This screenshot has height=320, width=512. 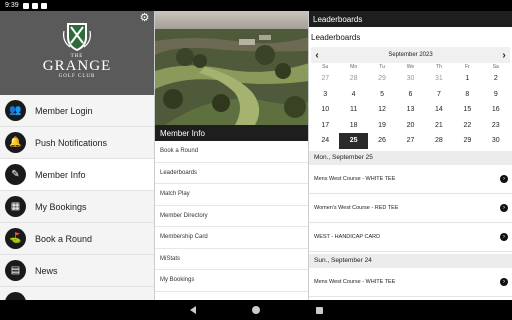 What do you see at coordinates (495, 67) in the screenshot?
I see `weekday-label: Sa` at bounding box center [495, 67].